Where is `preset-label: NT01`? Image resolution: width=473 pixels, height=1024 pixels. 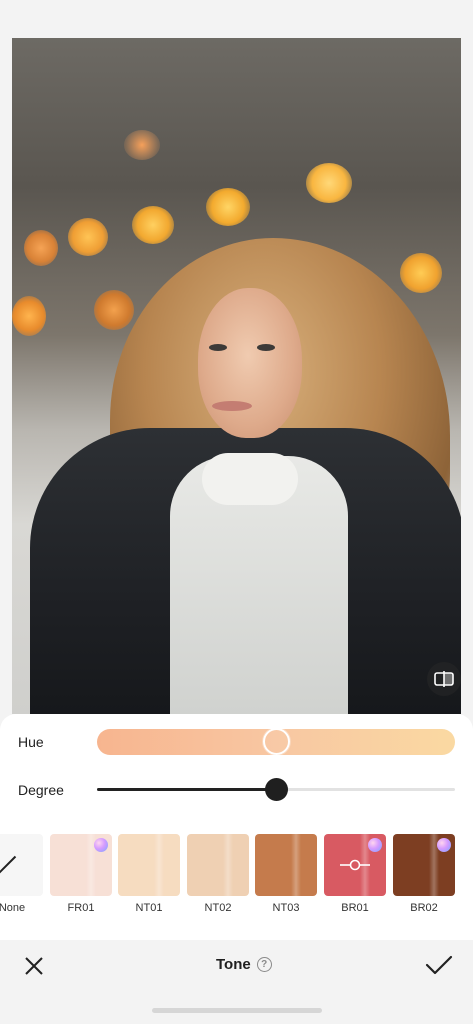 preset-label: NT01 is located at coordinates (149, 908).